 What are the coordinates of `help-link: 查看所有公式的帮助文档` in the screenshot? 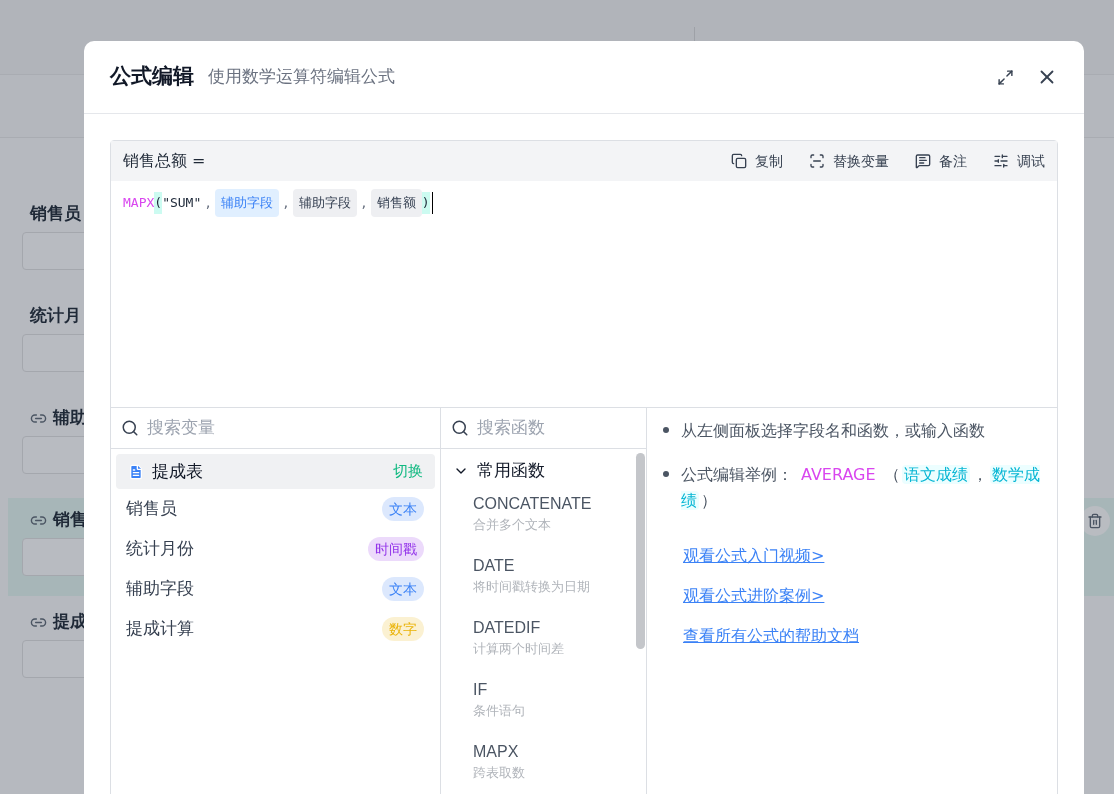 It's located at (771, 636).